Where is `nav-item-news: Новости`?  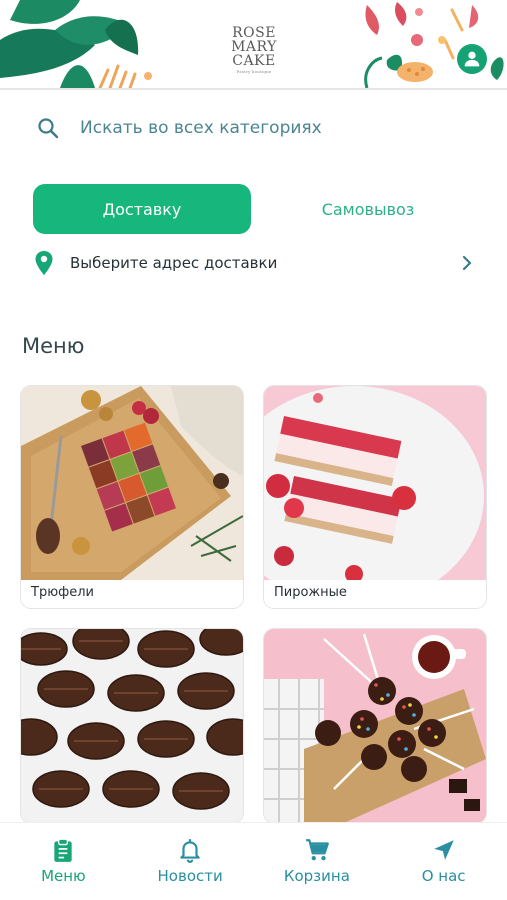 nav-item-news: Новости is located at coordinates (190, 861).